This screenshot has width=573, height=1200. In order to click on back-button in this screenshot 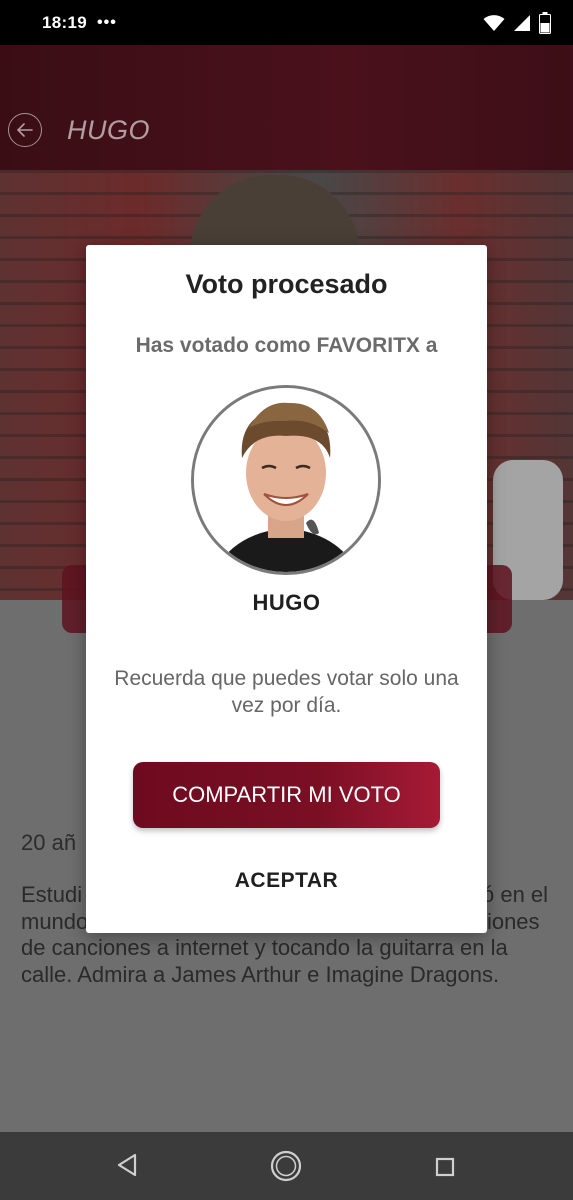, I will do `click(25, 130)`.